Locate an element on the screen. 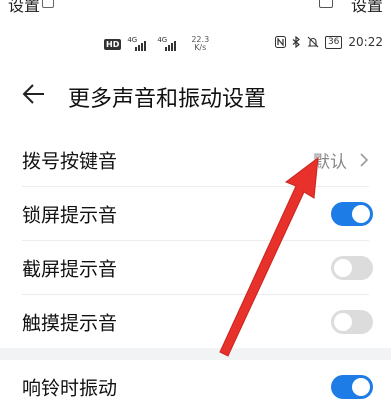 This screenshot has height=414, width=391. cropped-box-icon is located at coordinates (326, 4).